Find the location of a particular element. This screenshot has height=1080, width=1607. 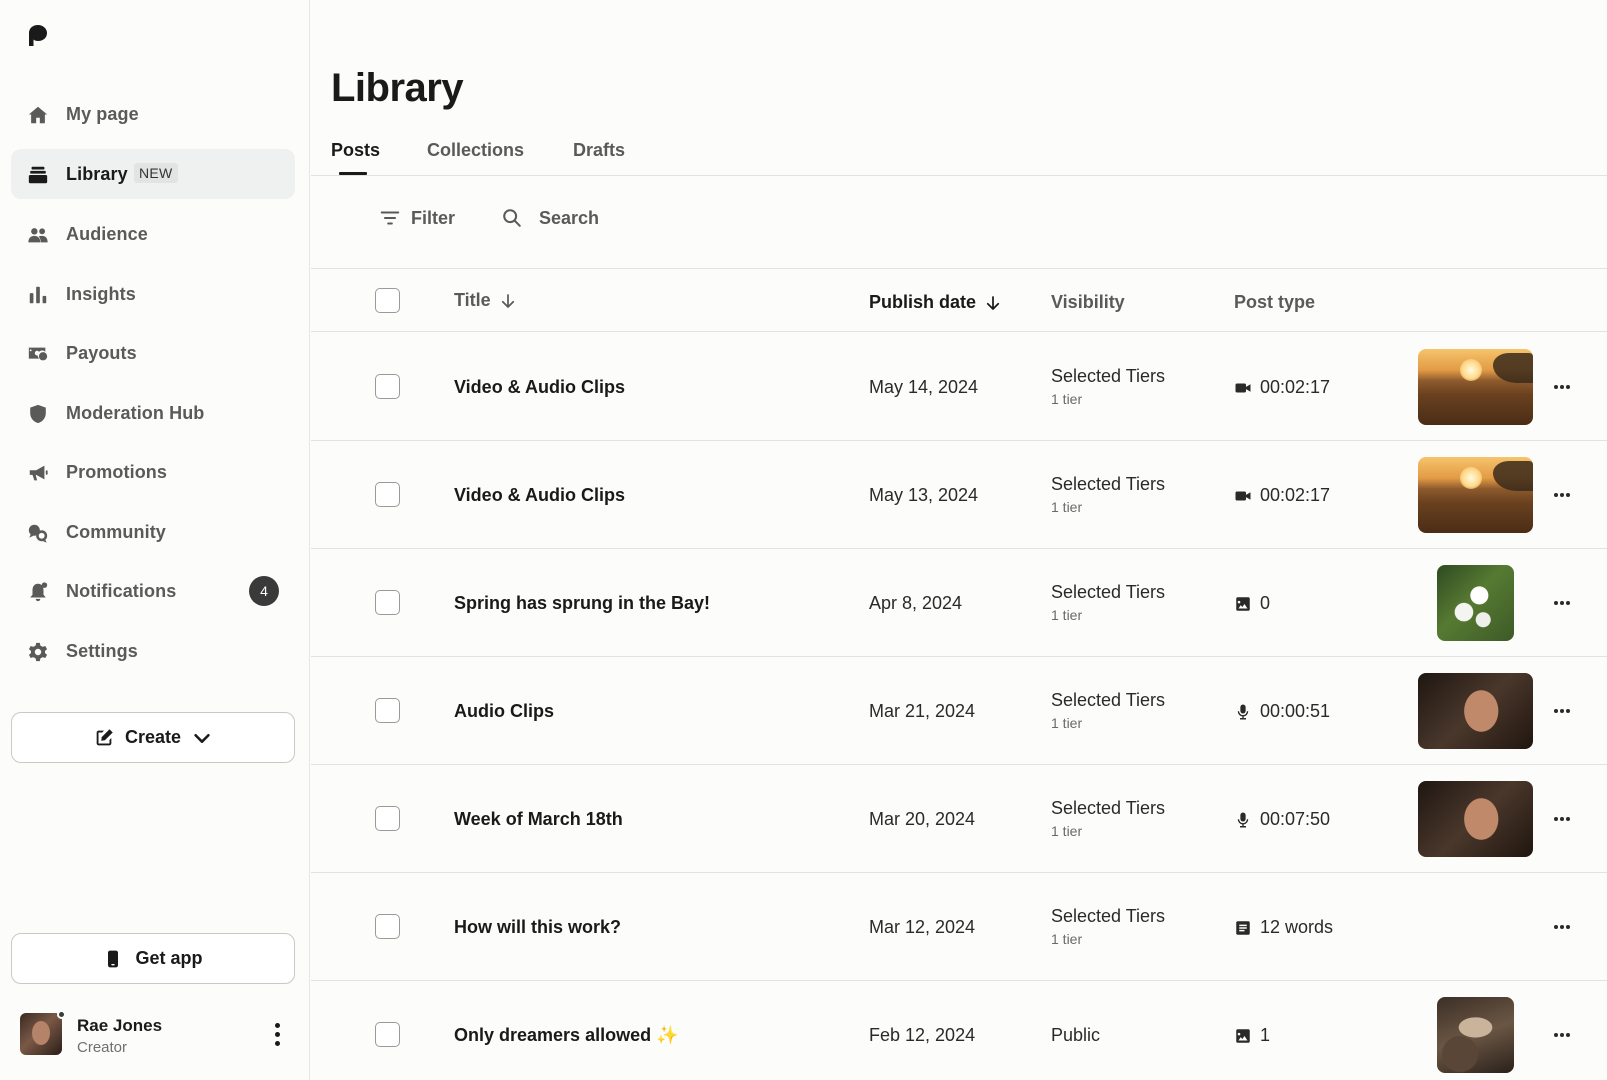

edit-icon is located at coordinates (104, 736).